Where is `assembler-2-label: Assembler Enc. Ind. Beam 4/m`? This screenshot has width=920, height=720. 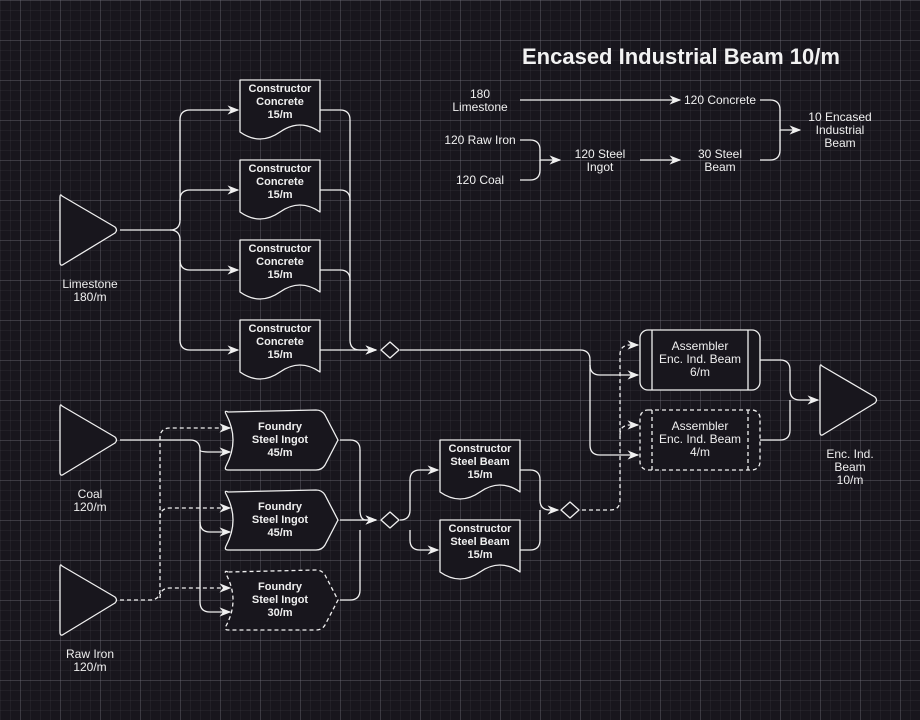 assembler-2-label: Assembler Enc. Ind. Beam 4/m is located at coordinates (700, 439).